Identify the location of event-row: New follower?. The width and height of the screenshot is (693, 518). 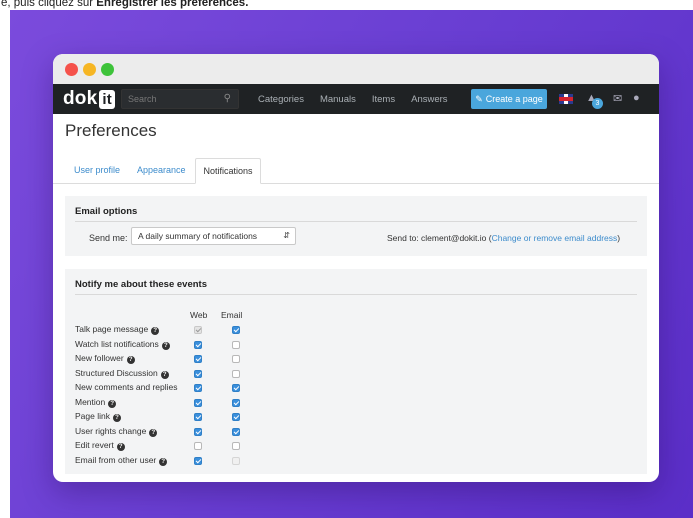
(175, 360).